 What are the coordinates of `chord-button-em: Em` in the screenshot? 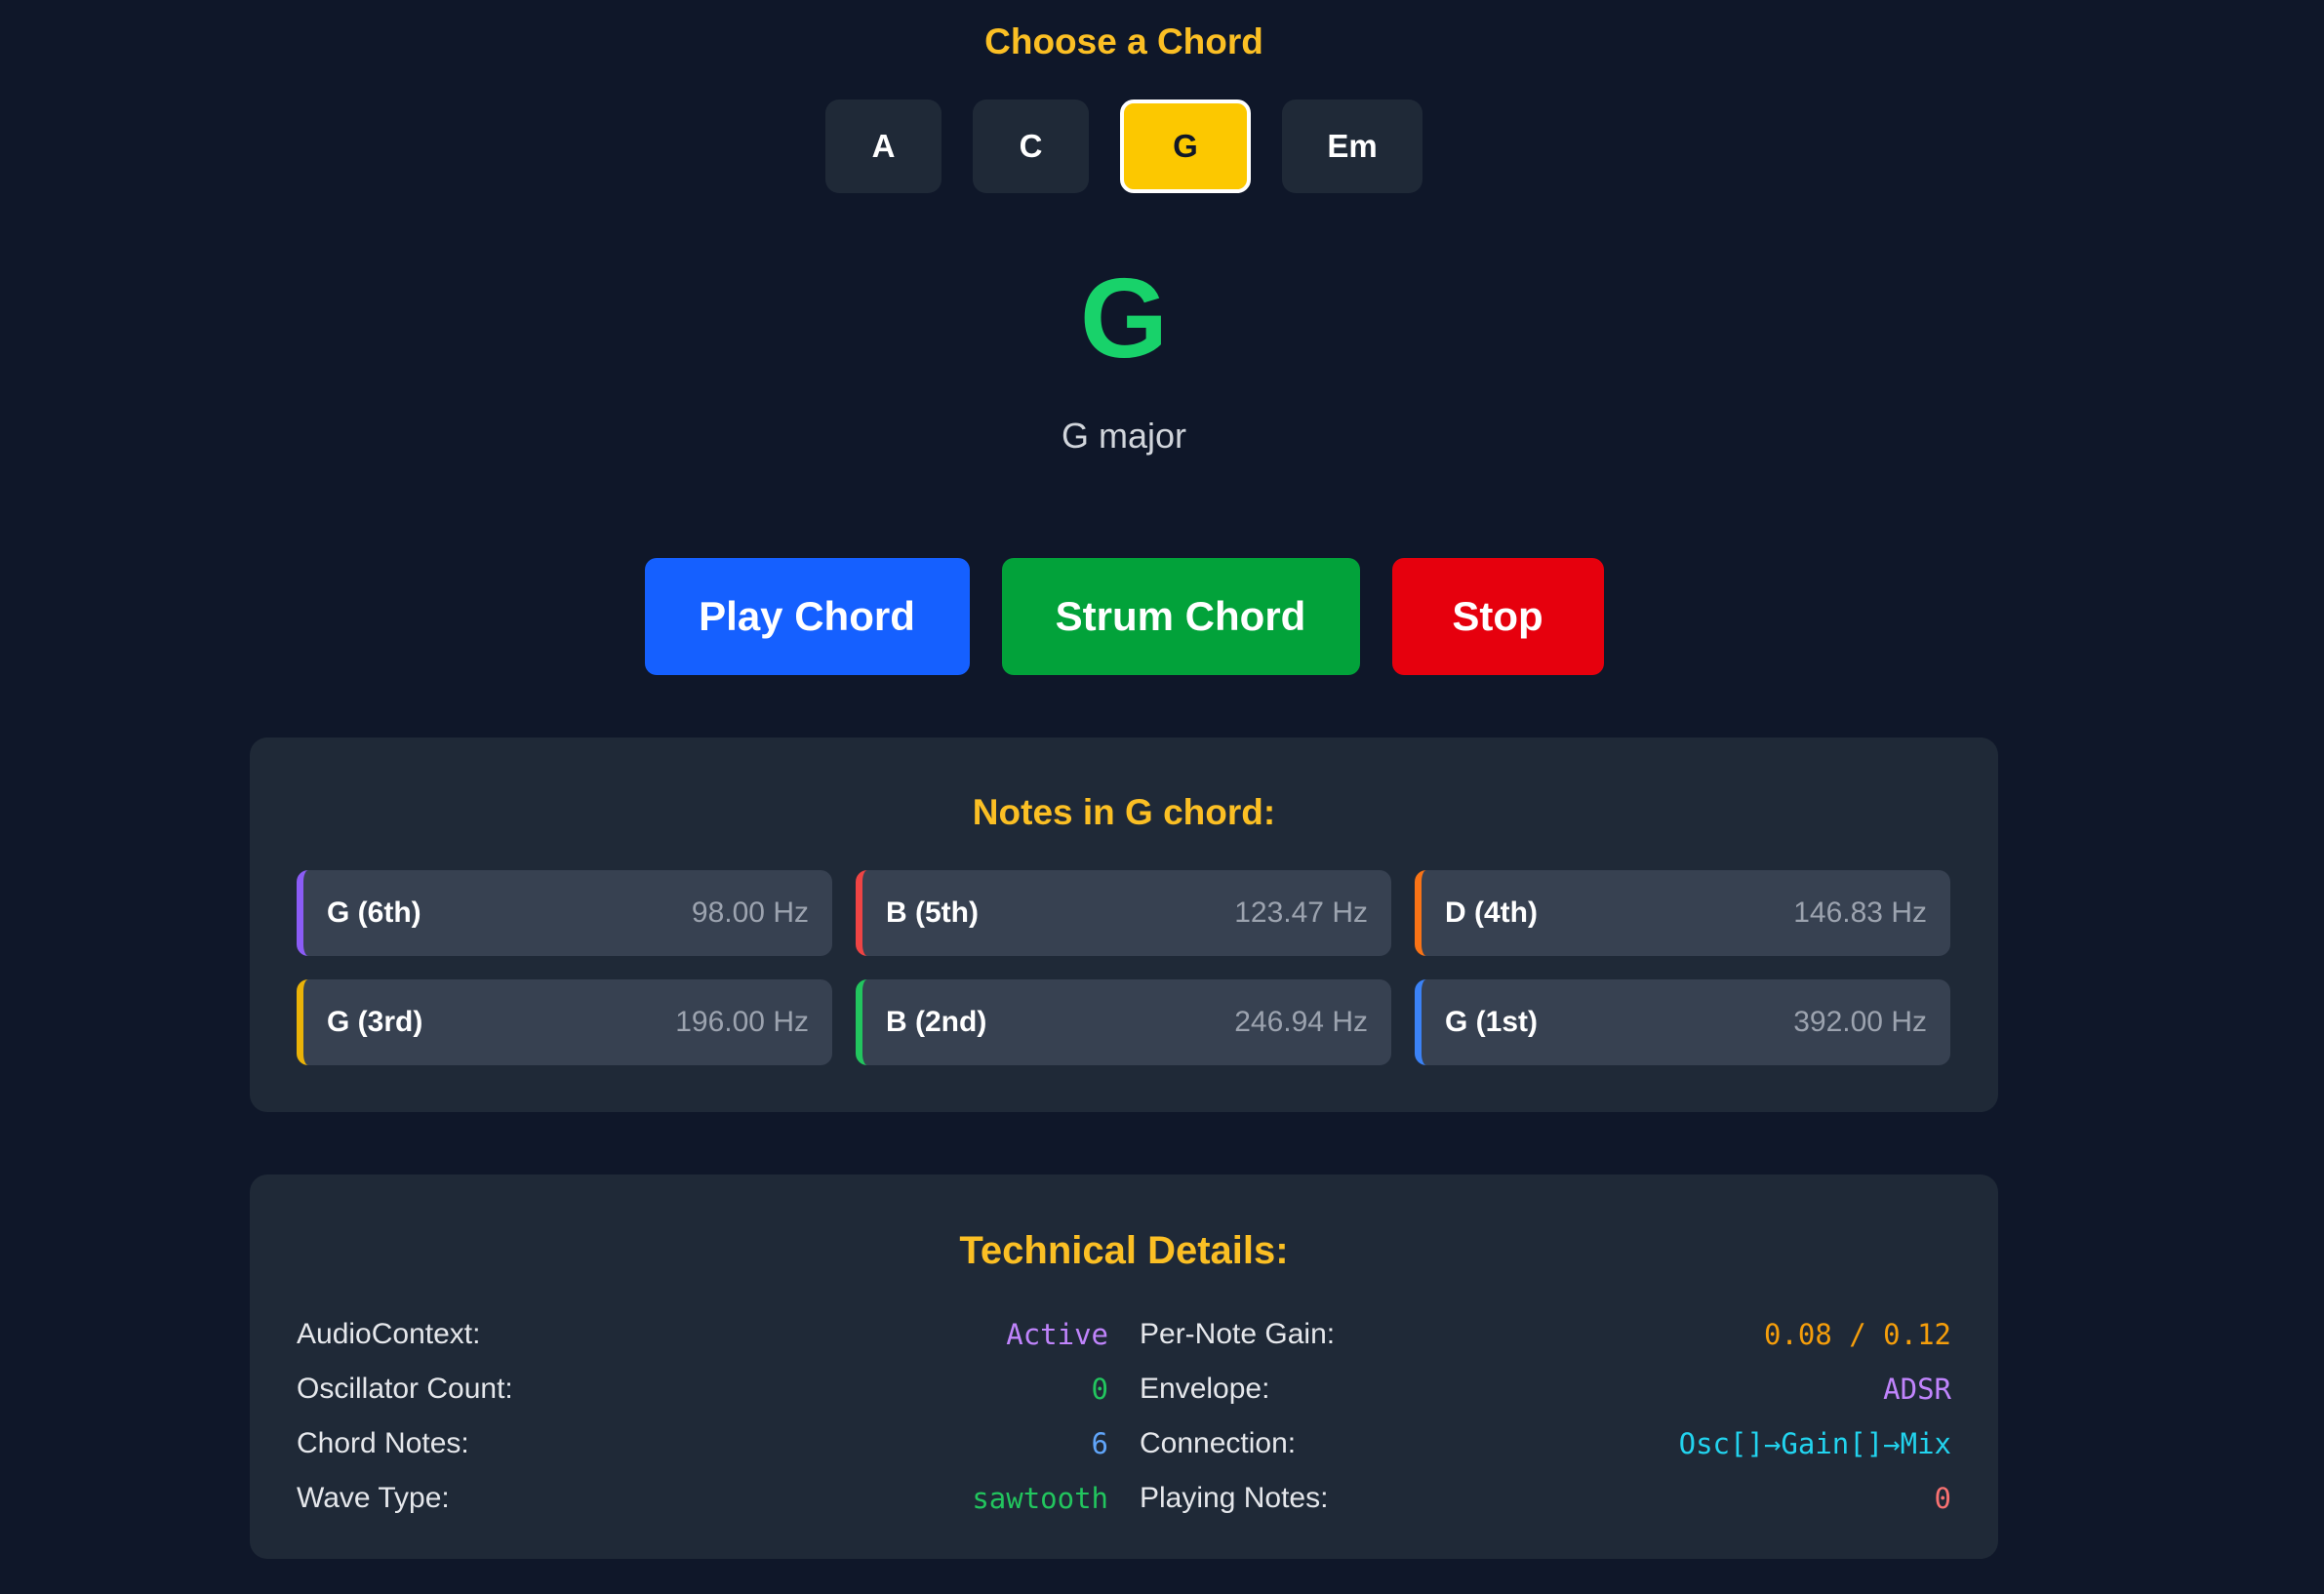 It's located at (1352, 146).